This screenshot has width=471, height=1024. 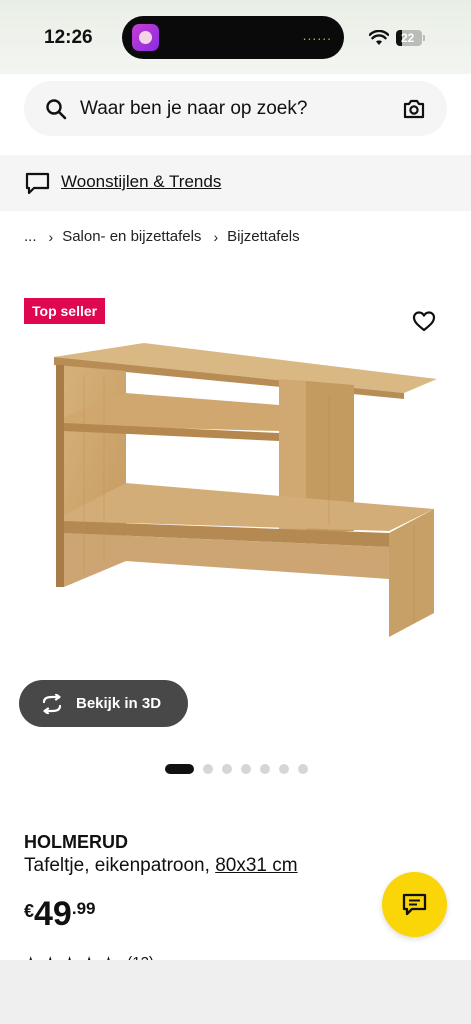 What do you see at coordinates (263, 236) in the screenshot?
I see `breadcrumb-item: Bijzettafels` at bounding box center [263, 236].